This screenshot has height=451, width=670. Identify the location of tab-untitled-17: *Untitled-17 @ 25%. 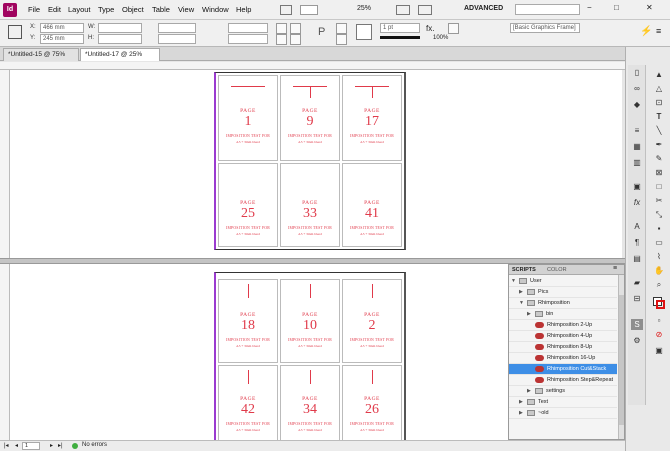
(120, 54).